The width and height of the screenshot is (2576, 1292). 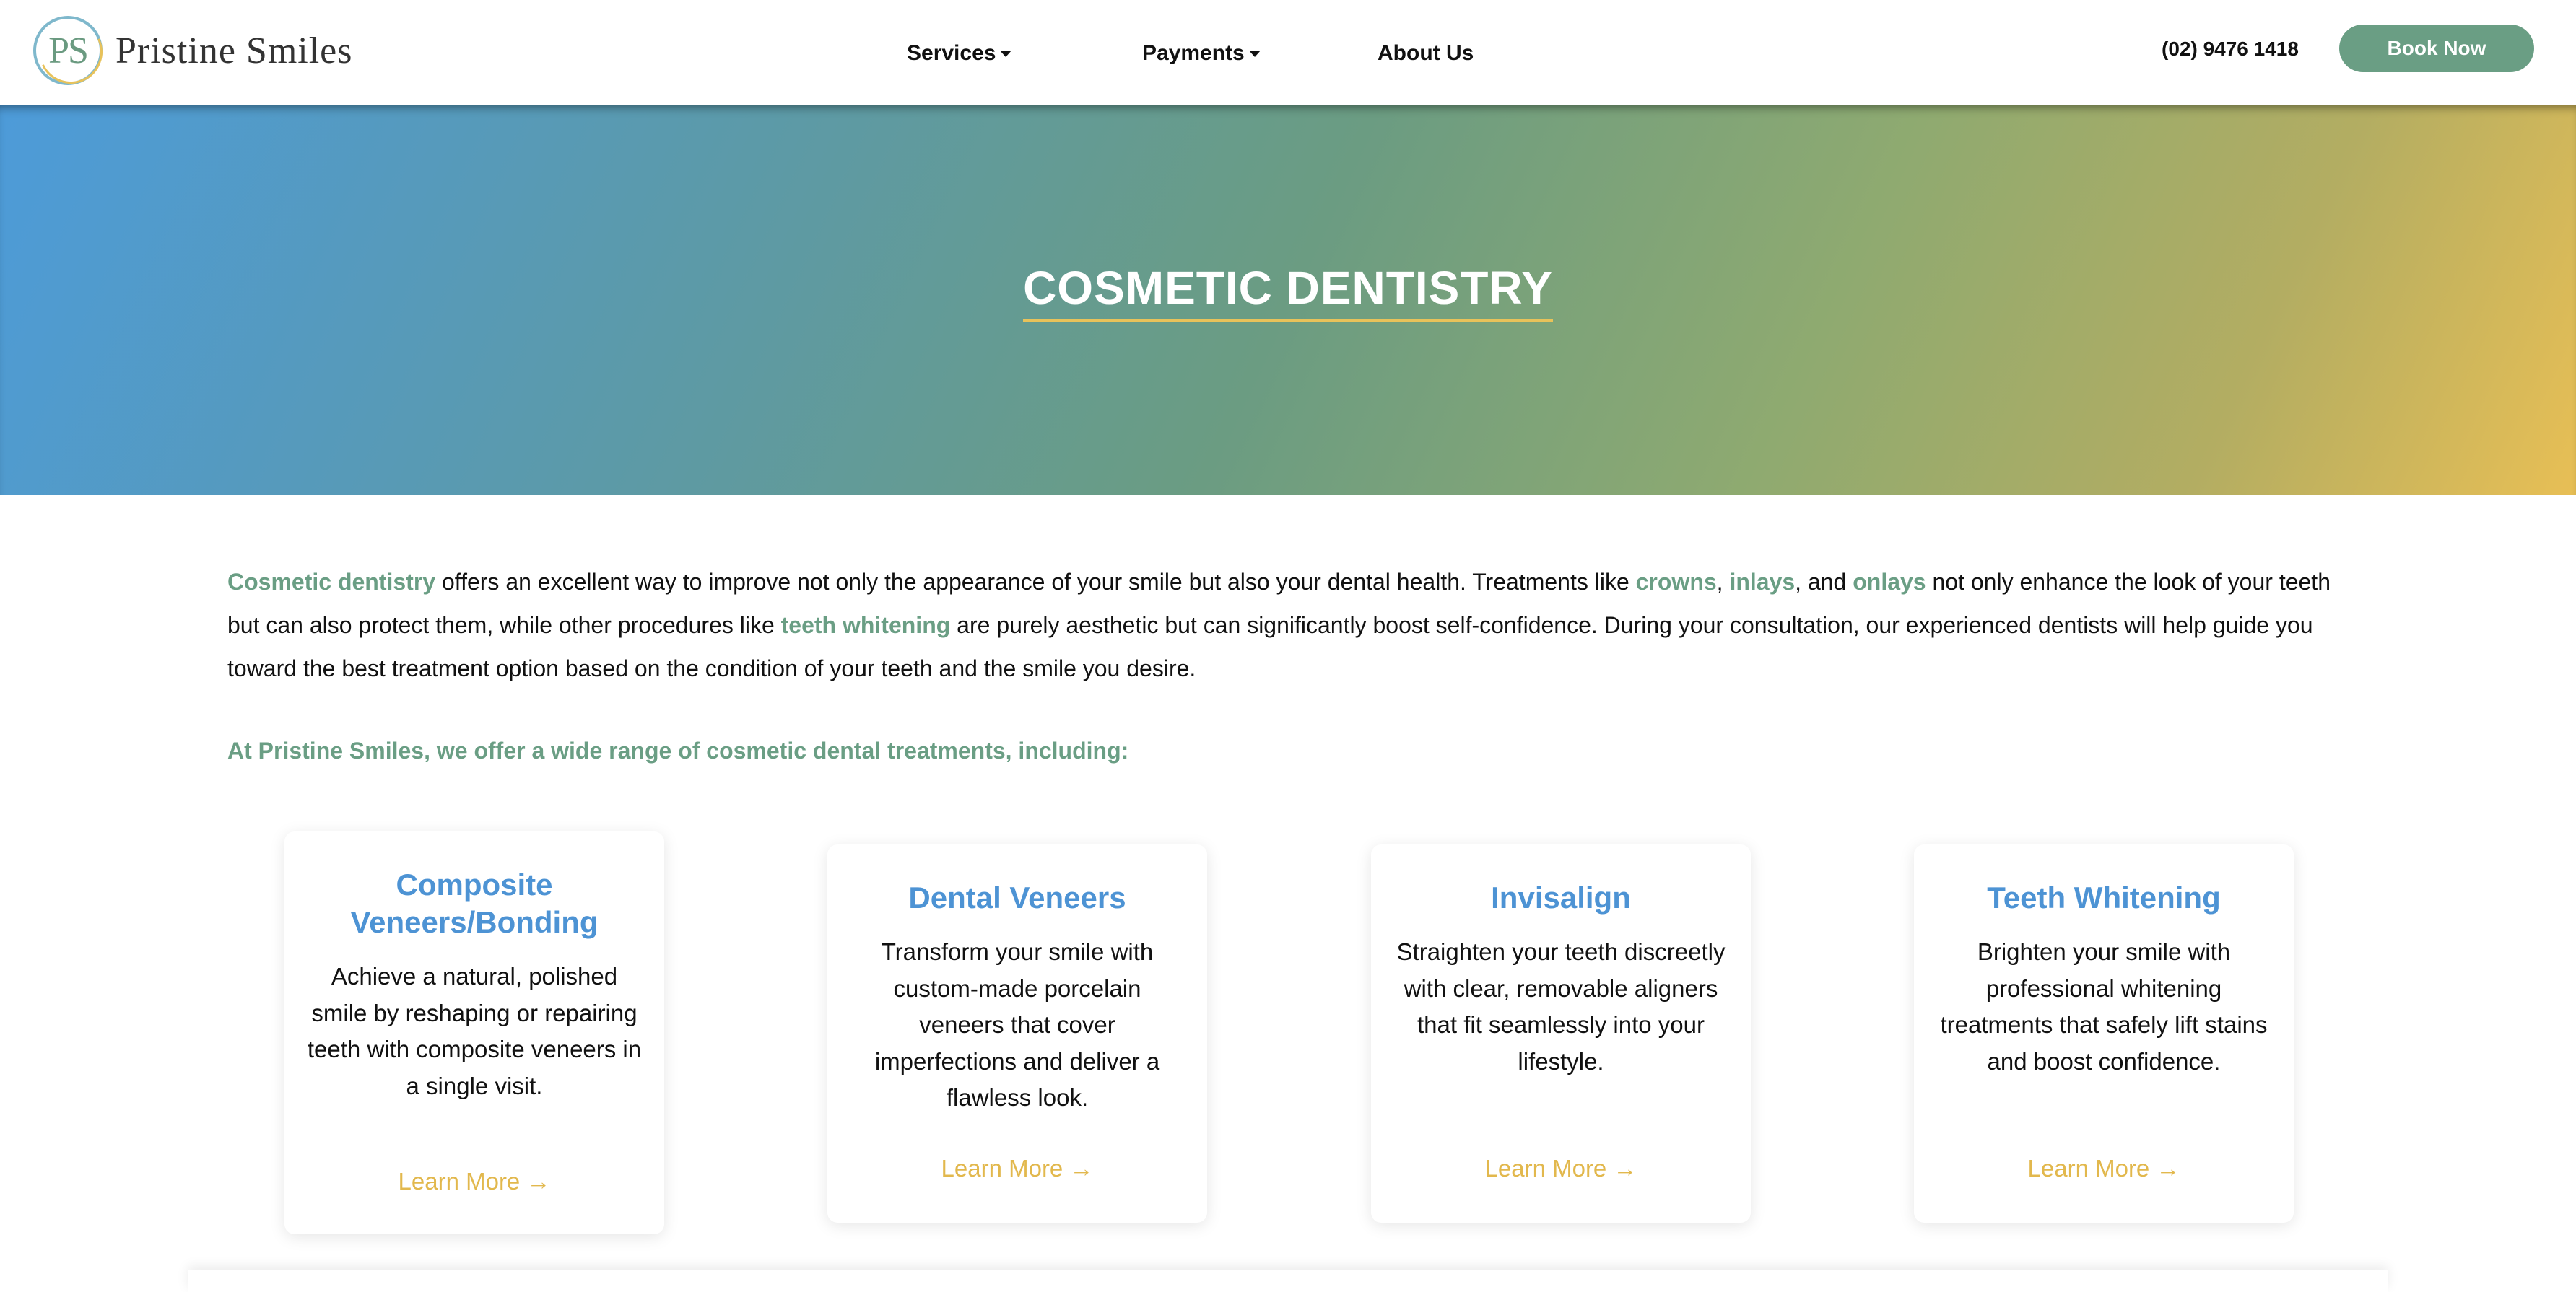 What do you see at coordinates (1288, 1281) in the screenshot?
I see `next-section-edge` at bounding box center [1288, 1281].